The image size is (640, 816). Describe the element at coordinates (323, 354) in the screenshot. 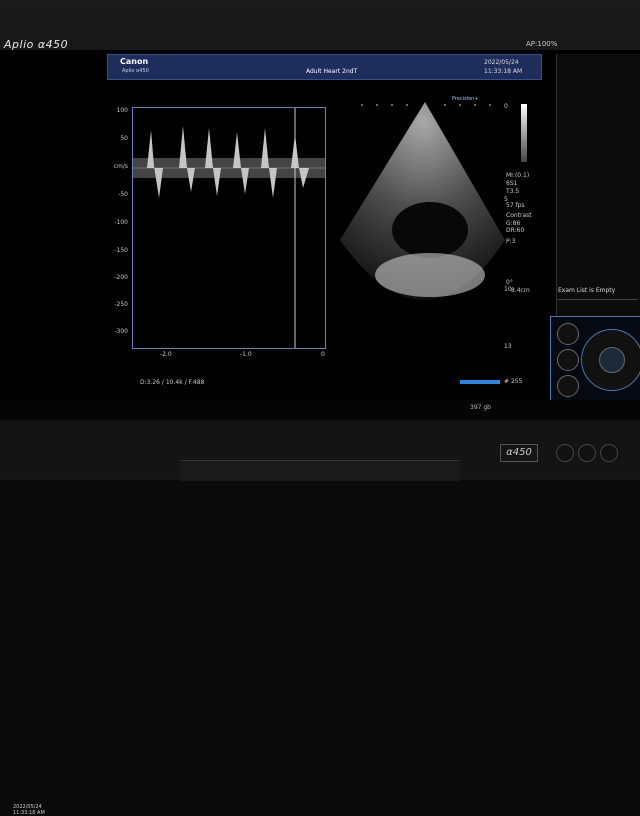

I see `x-tick: 0` at that location.